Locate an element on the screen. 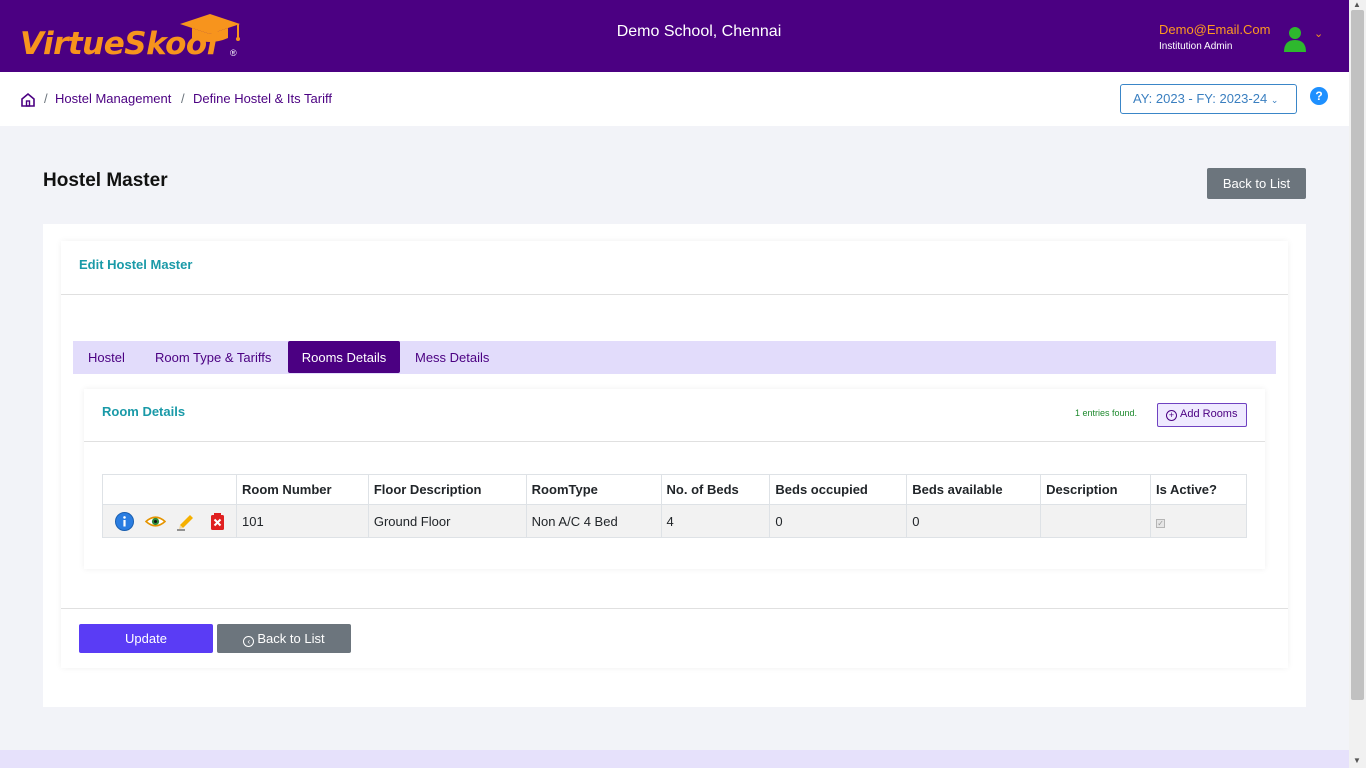 Image resolution: width=1366 pixels, height=768 pixels. tab-rooms-details: Rooms Details is located at coordinates (344, 357).